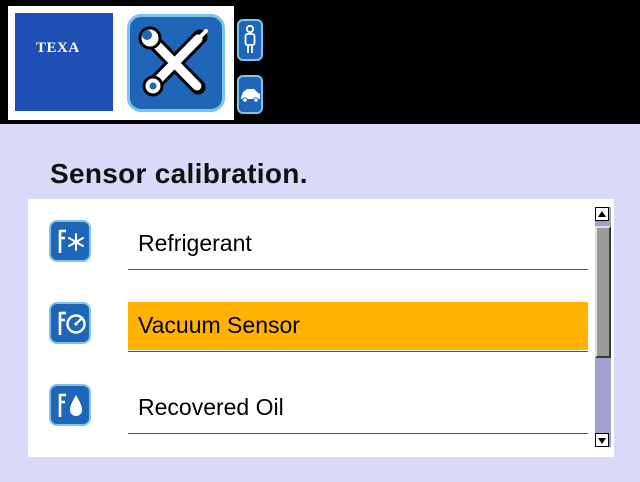  I want to click on item-label-box: Recovered Oil, so click(358, 408).